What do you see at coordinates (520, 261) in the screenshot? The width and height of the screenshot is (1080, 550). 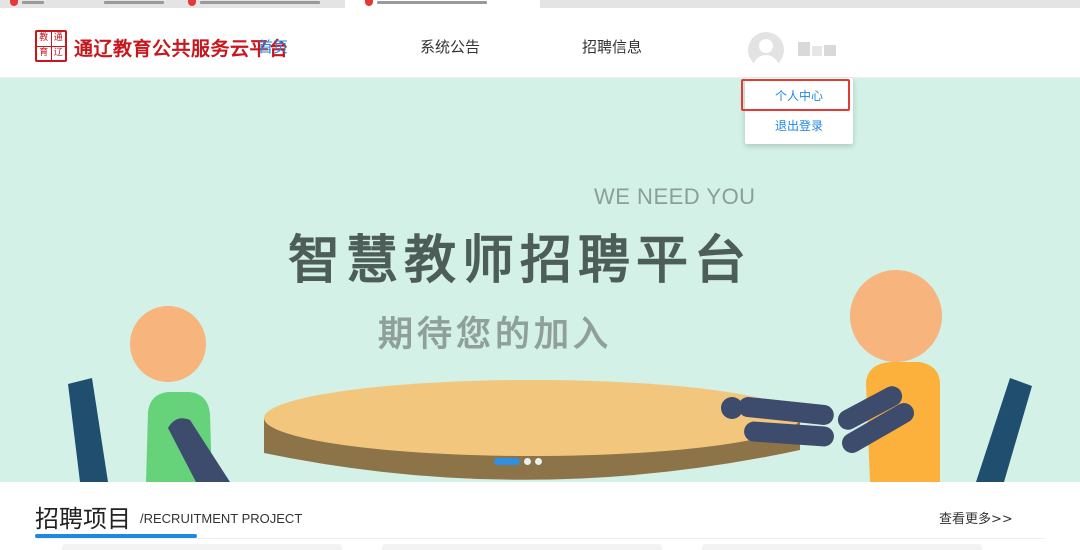 I see `banner-title: 智慧教师招聘平台` at bounding box center [520, 261].